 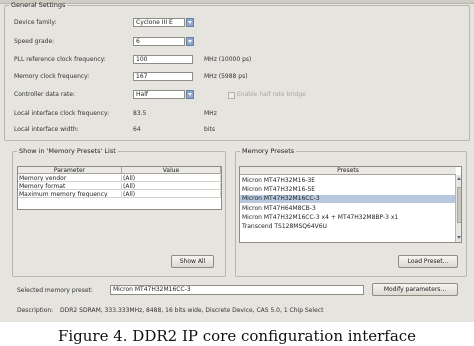 What do you see at coordinates (228, 59) in the screenshot?
I see `pll-ref-clock-unit: MHz (10000 ps)` at bounding box center [228, 59].